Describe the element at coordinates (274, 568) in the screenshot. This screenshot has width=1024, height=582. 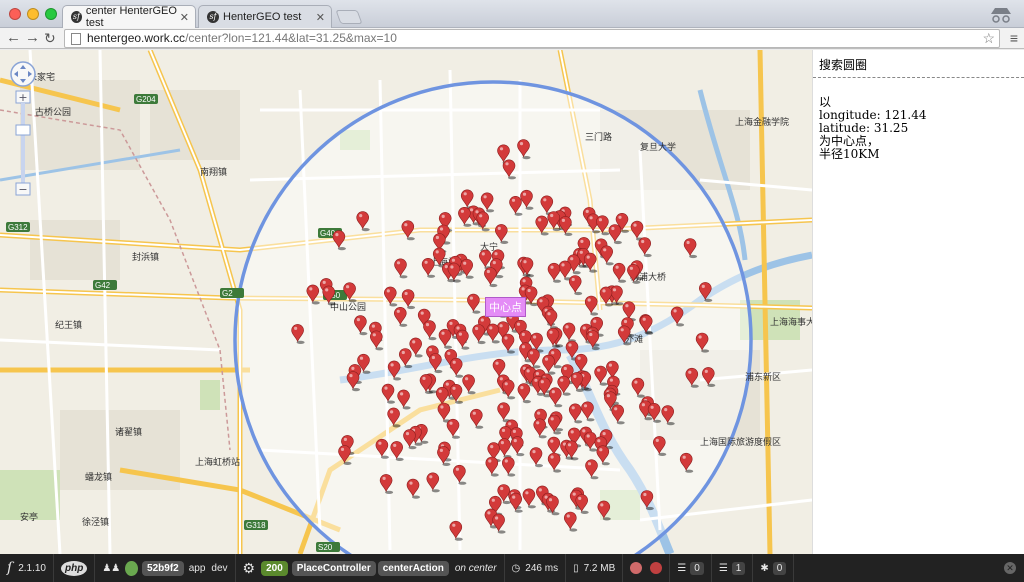
I see `status-code-badge: 200` at that location.